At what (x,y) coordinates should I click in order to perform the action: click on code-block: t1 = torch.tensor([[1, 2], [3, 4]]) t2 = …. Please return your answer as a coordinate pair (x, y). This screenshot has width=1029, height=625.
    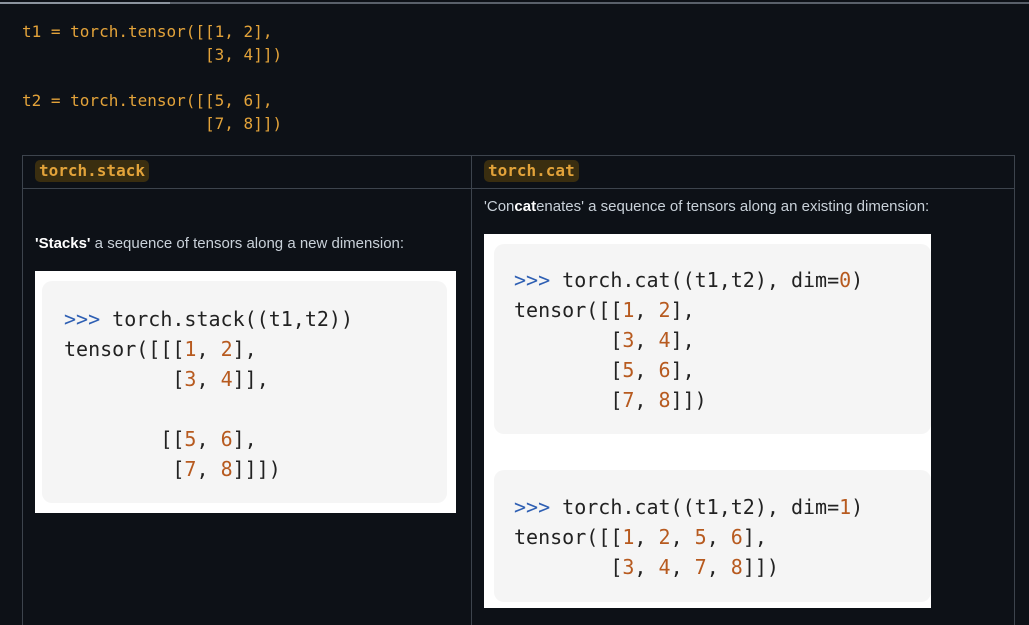
    Looking at the image, I should click on (152, 77).